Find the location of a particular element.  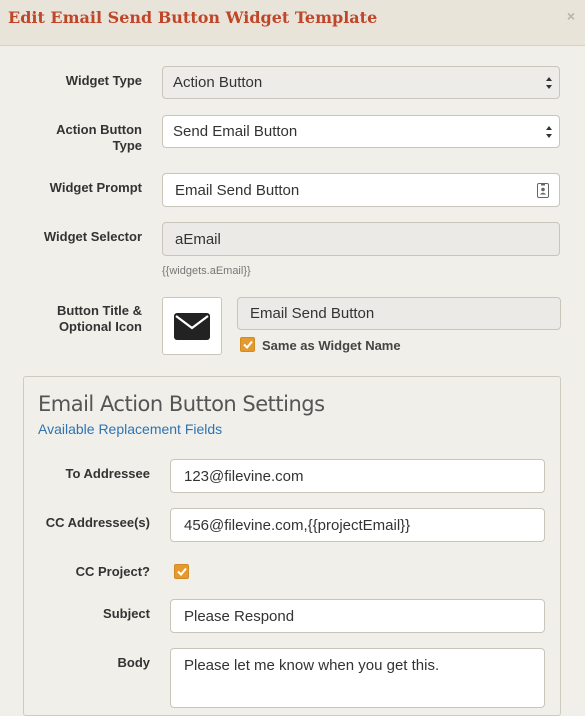

action-button-type-select: Send Email Button is located at coordinates (361, 131).